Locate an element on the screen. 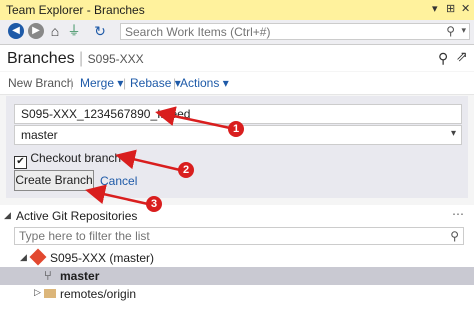 The image size is (474, 312). checkbox-check-icon: ✔ is located at coordinates (20, 162).